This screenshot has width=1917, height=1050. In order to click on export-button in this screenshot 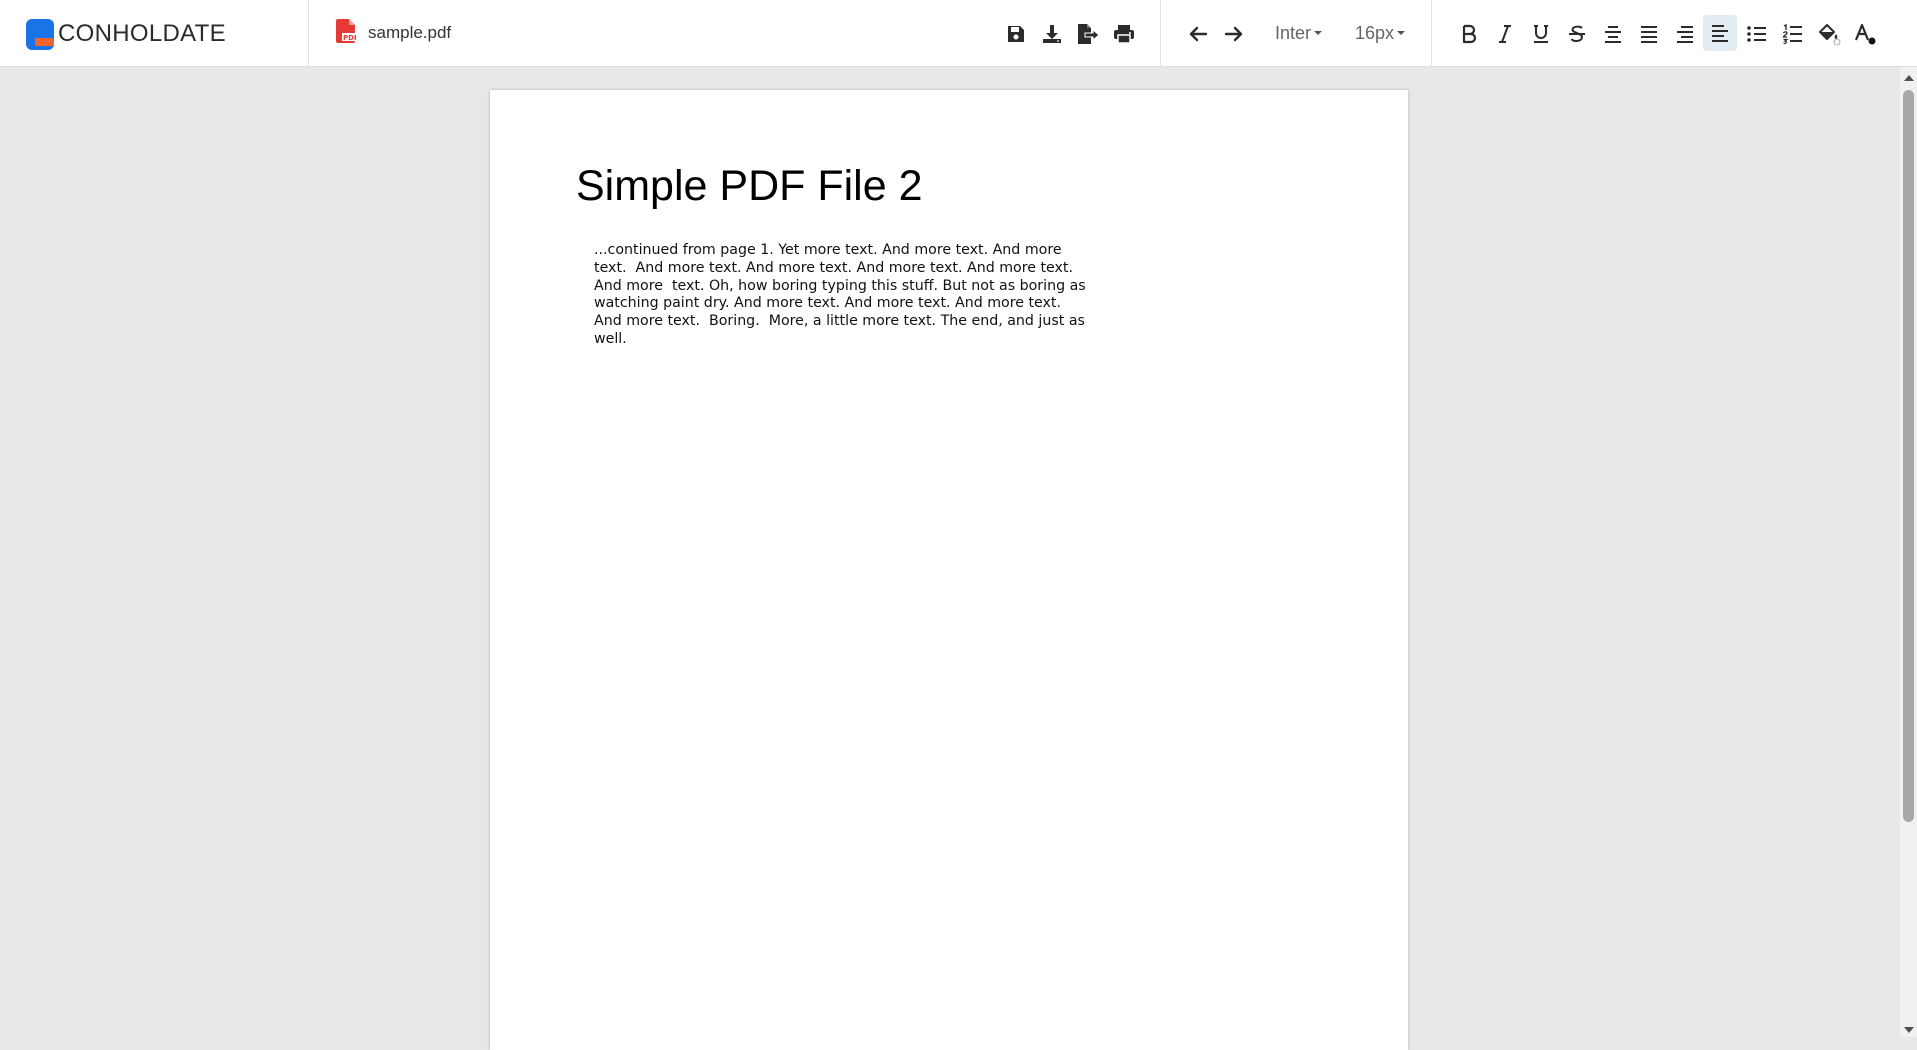, I will do `click(1088, 34)`.